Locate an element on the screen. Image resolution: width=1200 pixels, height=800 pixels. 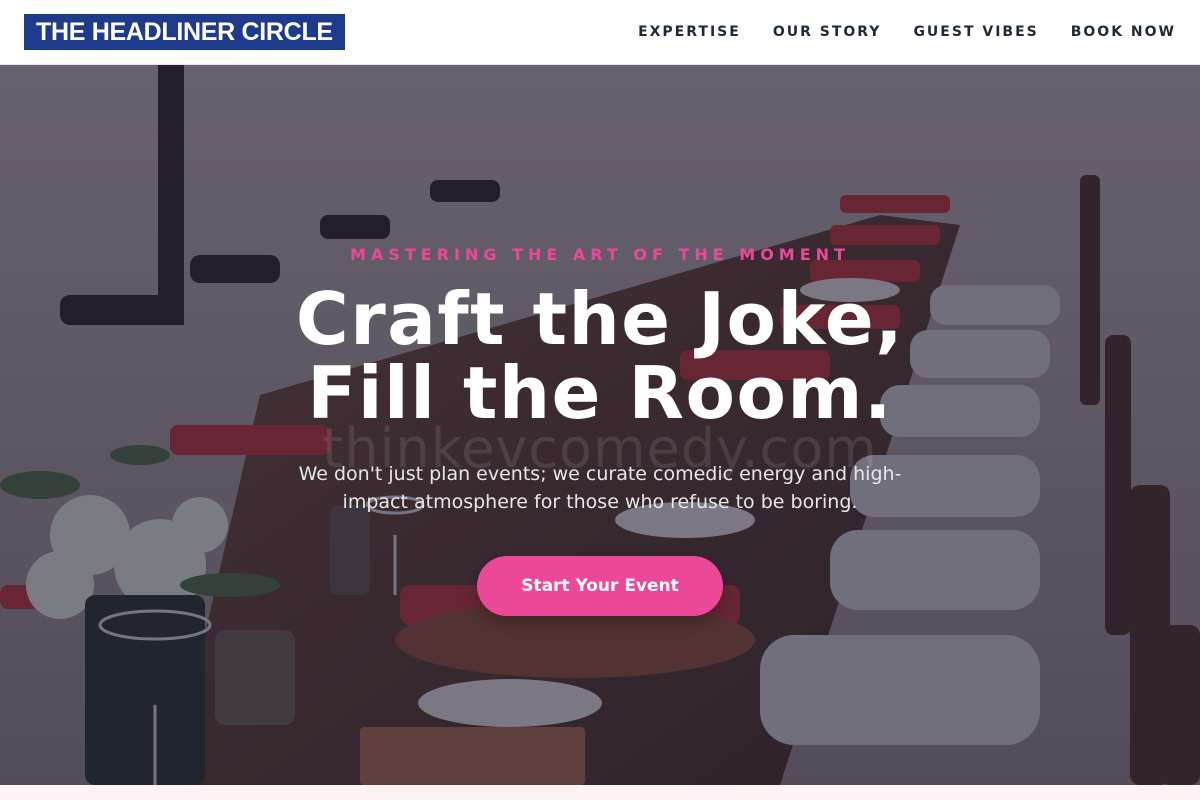
nav-link-expertise: EXPERTISE is located at coordinates (689, 32).